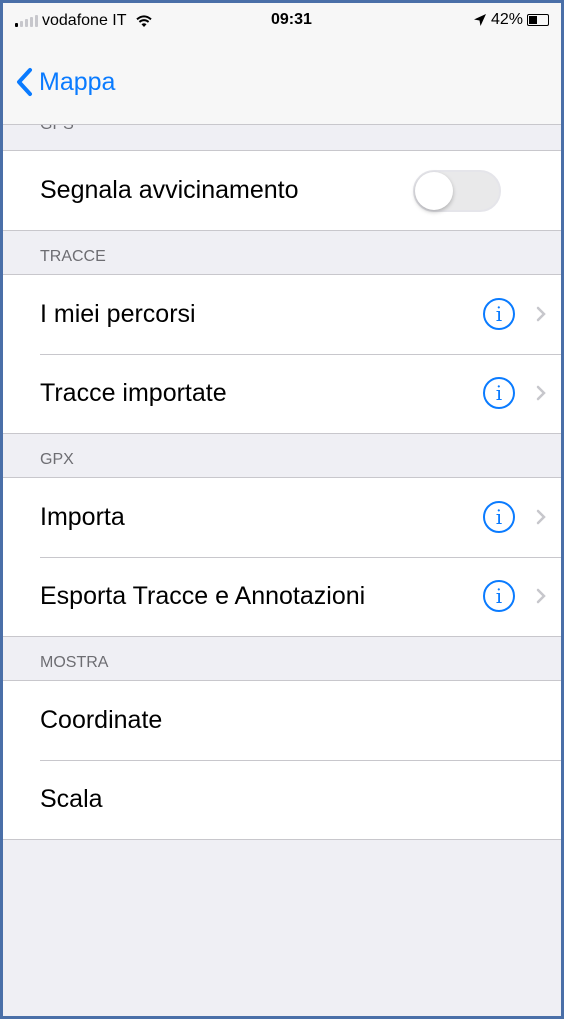  What do you see at coordinates (82, 517) in the screenshot?
I see `row-label: Importa` at bounding box center [82, 517].